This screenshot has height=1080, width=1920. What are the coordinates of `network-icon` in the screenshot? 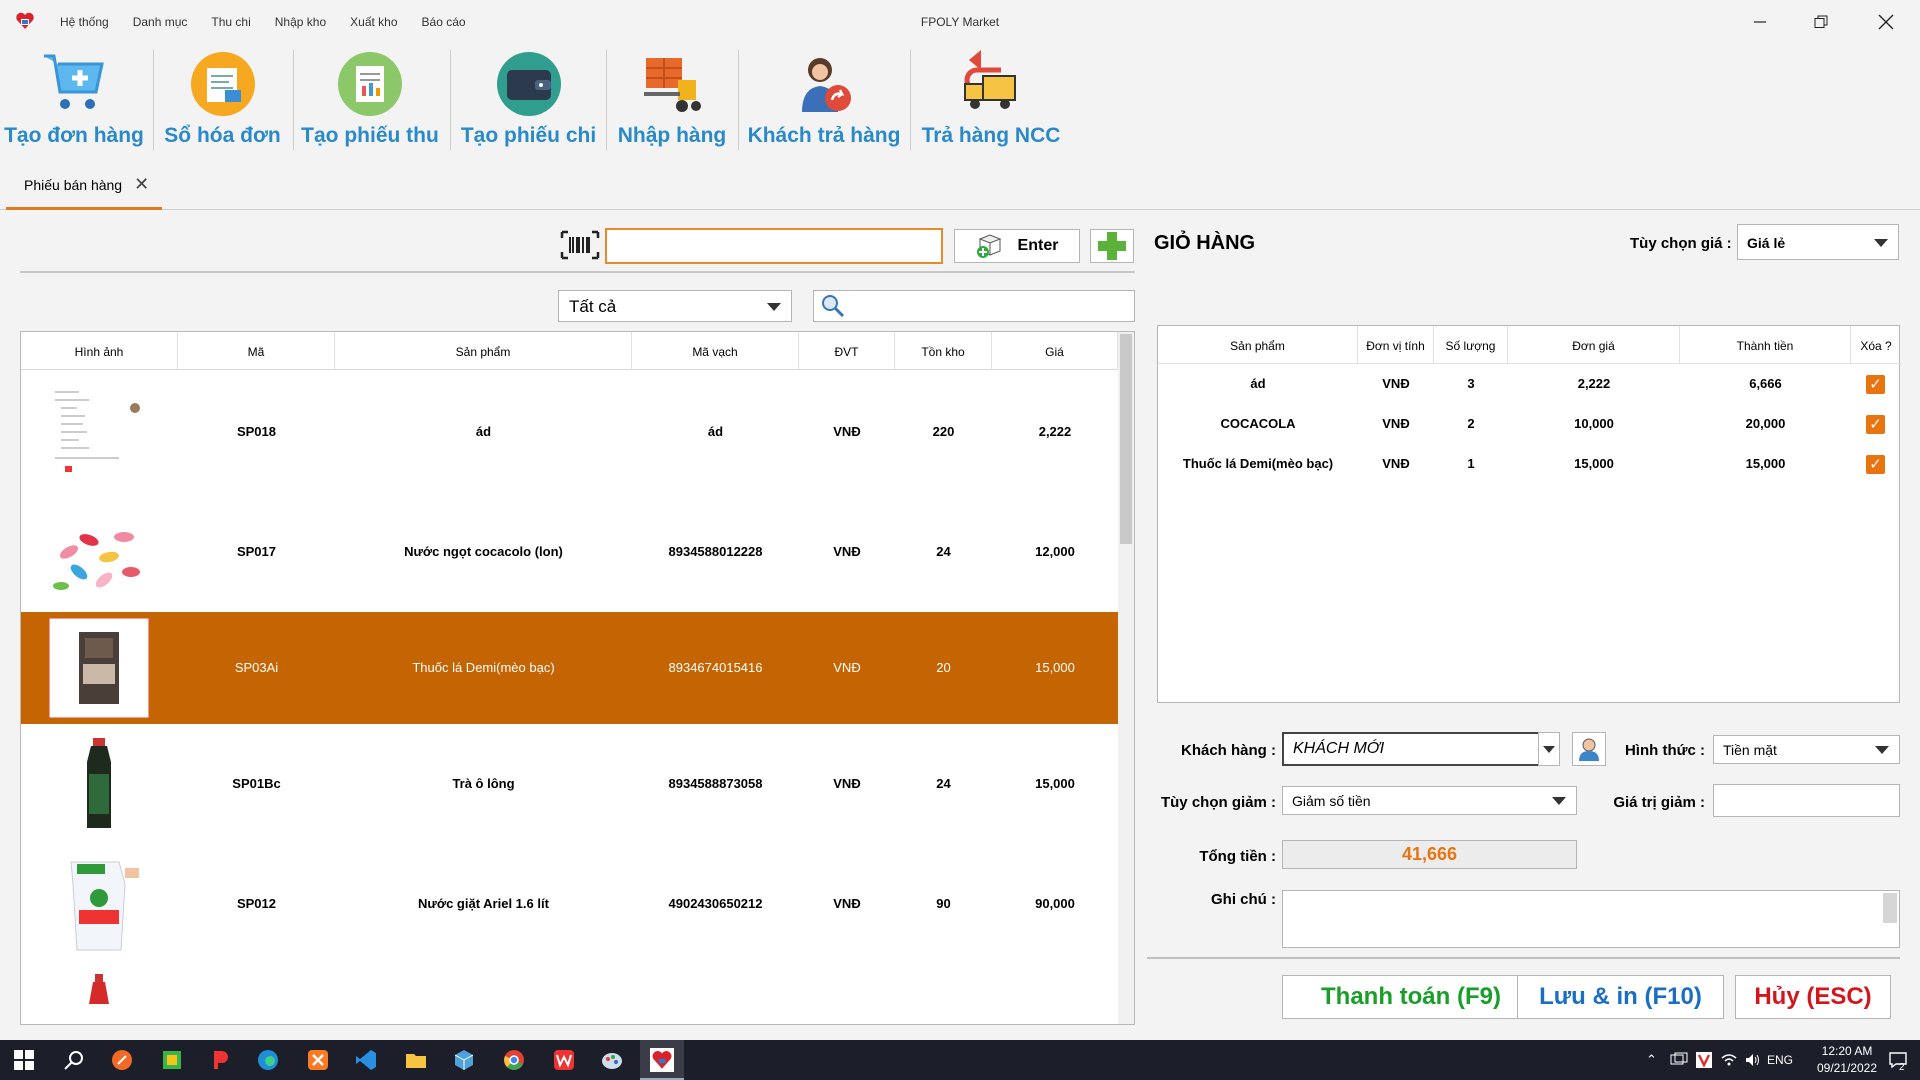 It's located at (1679, 1060).